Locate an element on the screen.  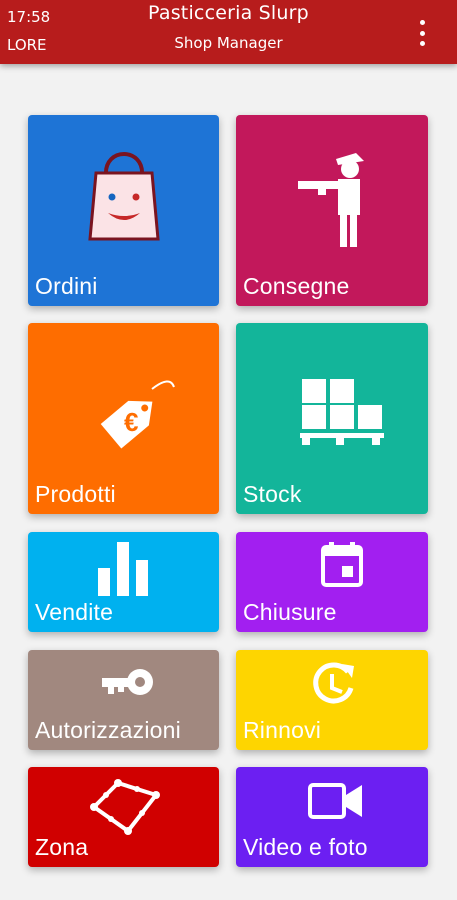
tile-autorizzazioni: Autorizzazioni is located at coordinates (123, 700).